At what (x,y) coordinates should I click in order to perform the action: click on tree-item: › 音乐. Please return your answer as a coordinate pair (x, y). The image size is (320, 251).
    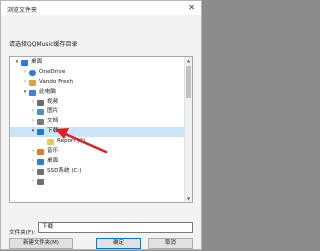
    Looking at the image, I should click on (98, 152).